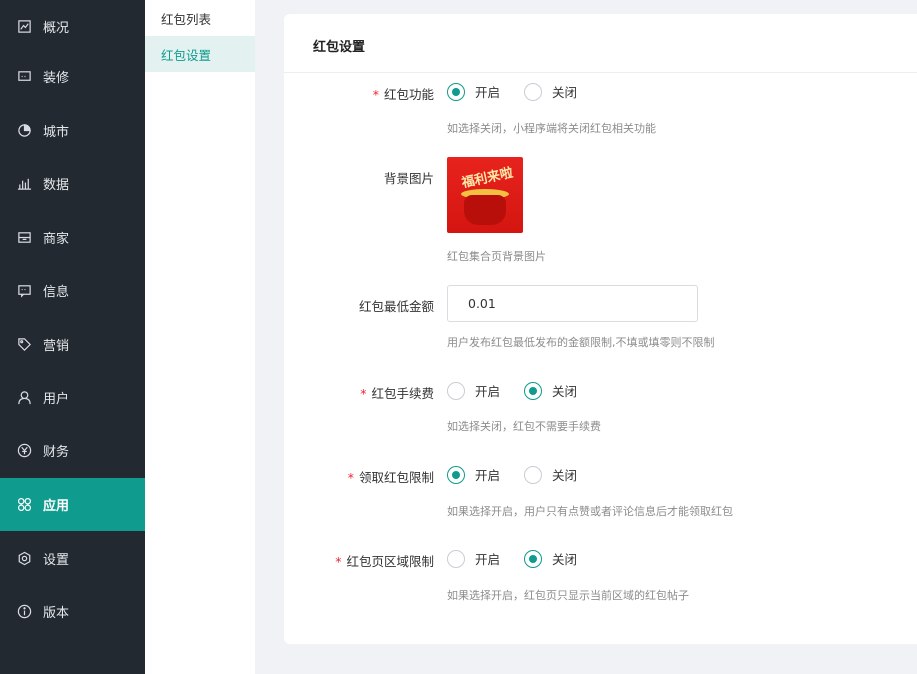 This screenshot has height=674, width=917. What do you see at coordinates (550, 390) in the screenshot?
I see `radio-fee-off: 关闭` at bounding box center [550, 390].